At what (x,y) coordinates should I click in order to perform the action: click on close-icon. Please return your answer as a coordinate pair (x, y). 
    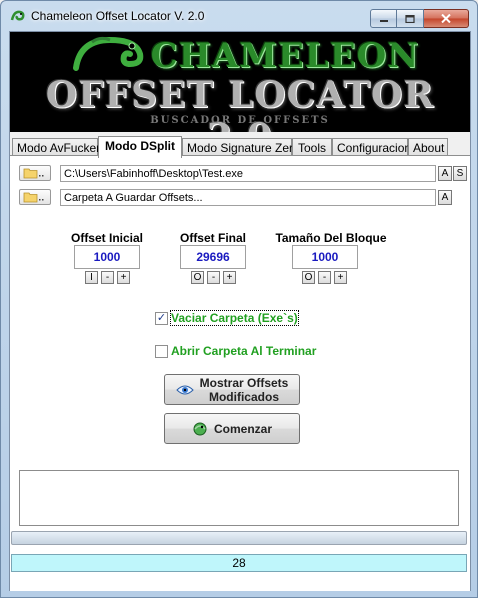
    Looking at the image, I should click on (446, 18).